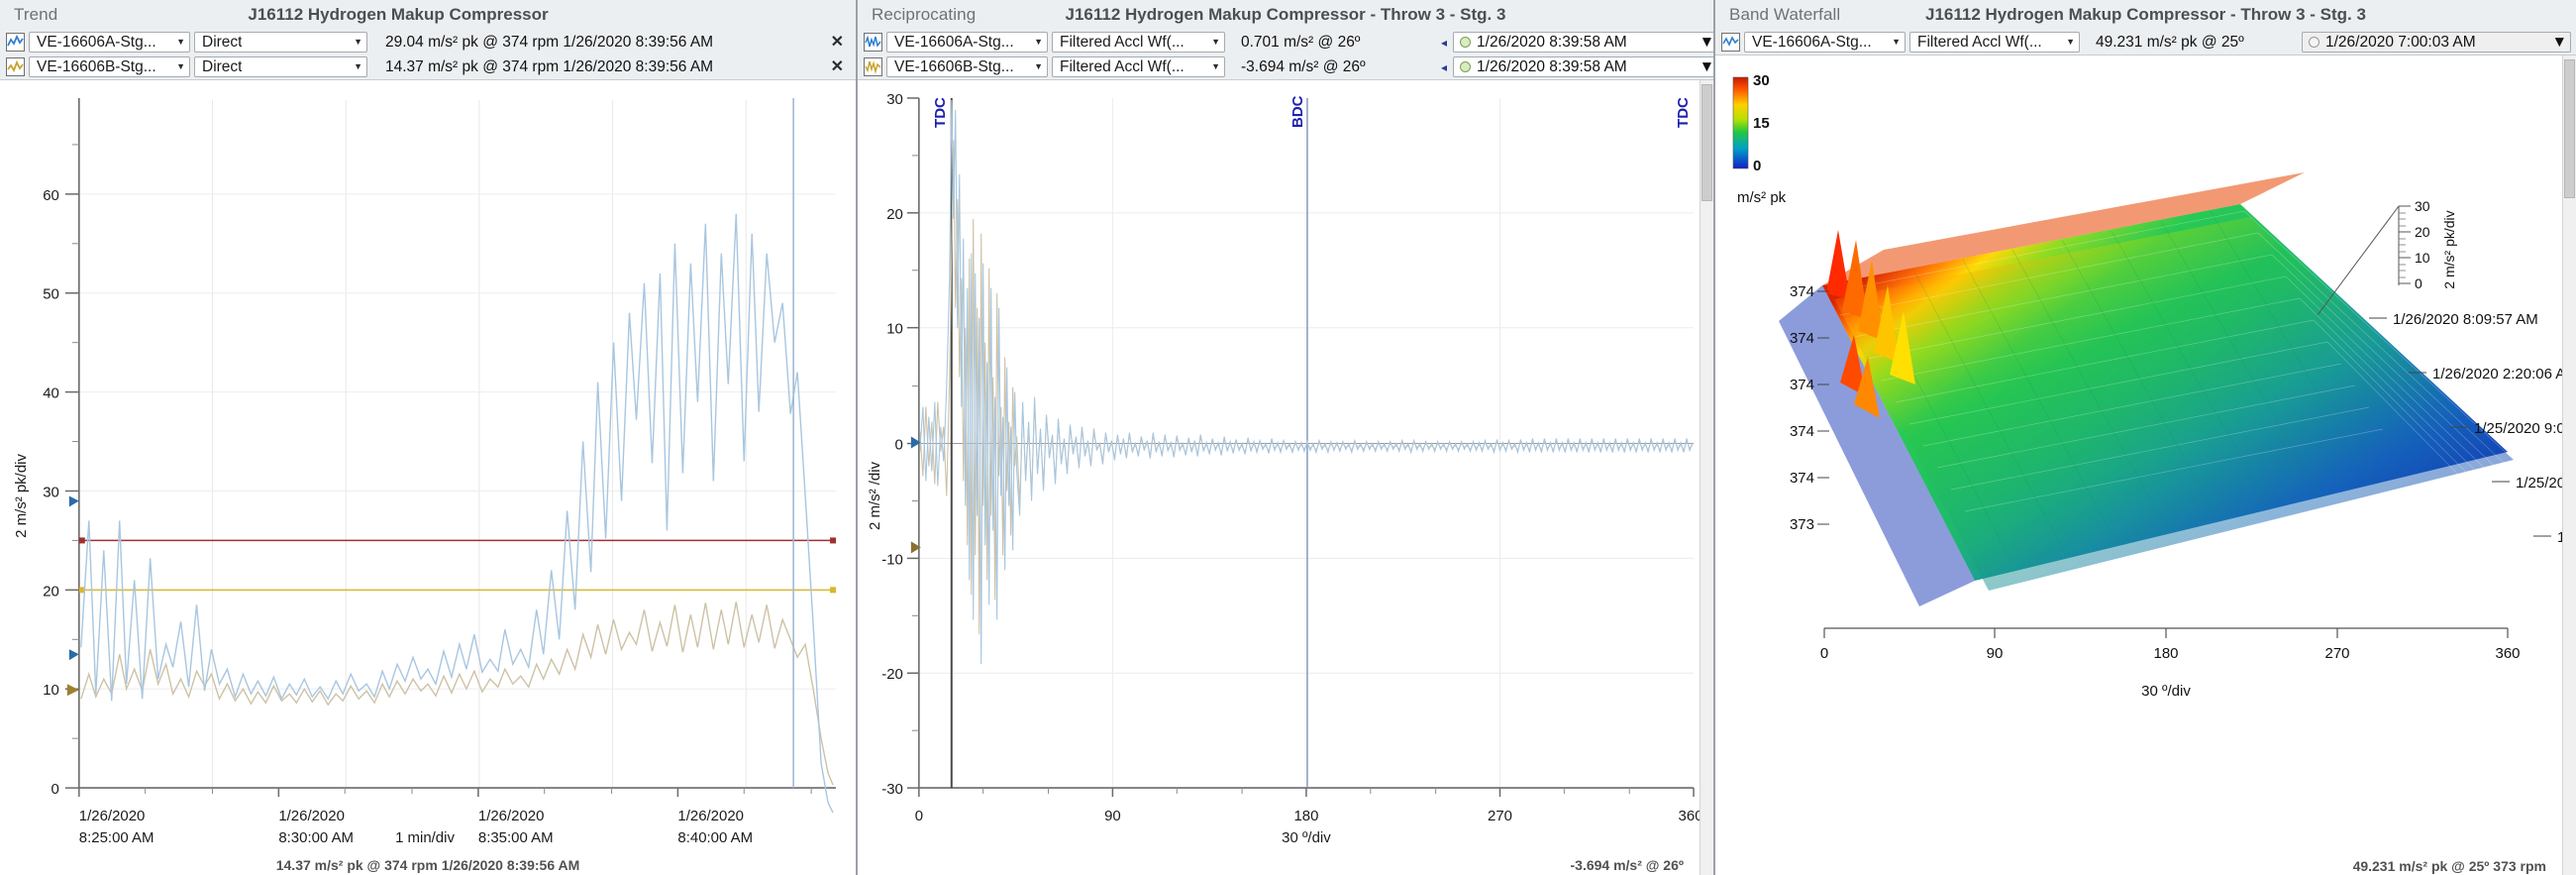  What do you see at coordinates (2170, 42) in the screenshot?
I see `waterfall-value-readout: 49.231 m/s² pk @ 25º` at bounding box center [2170, 42].